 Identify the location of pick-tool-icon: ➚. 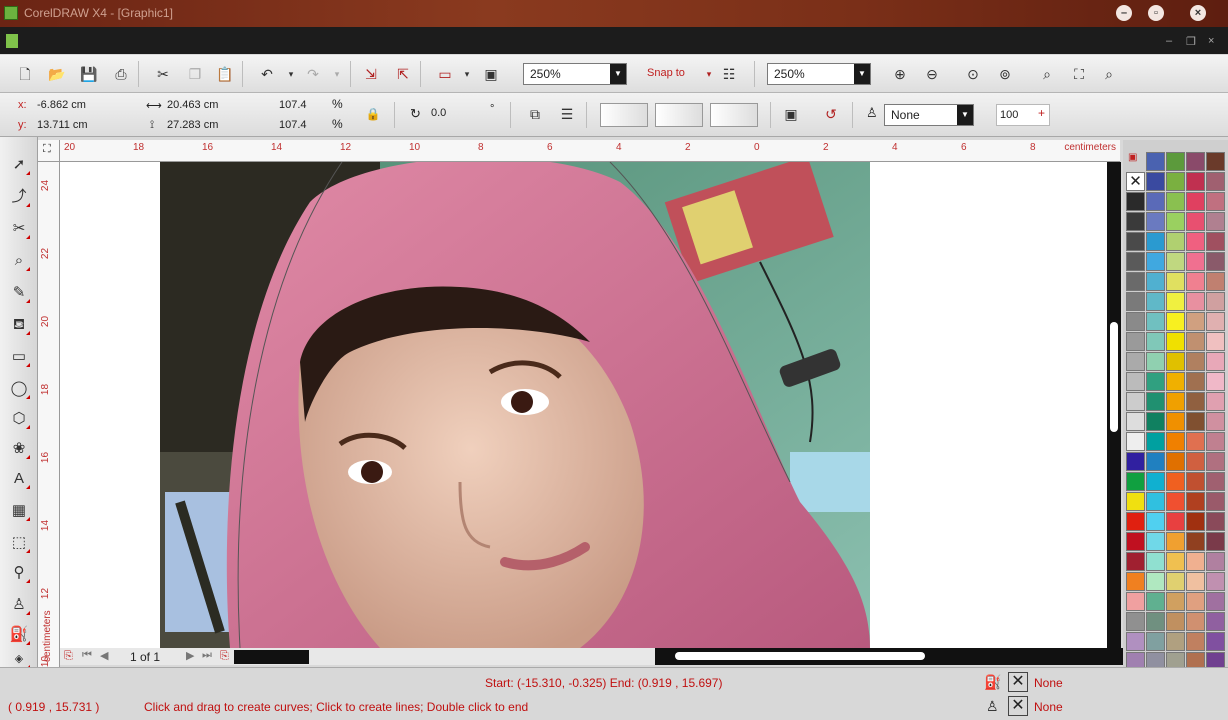
(19, 165).